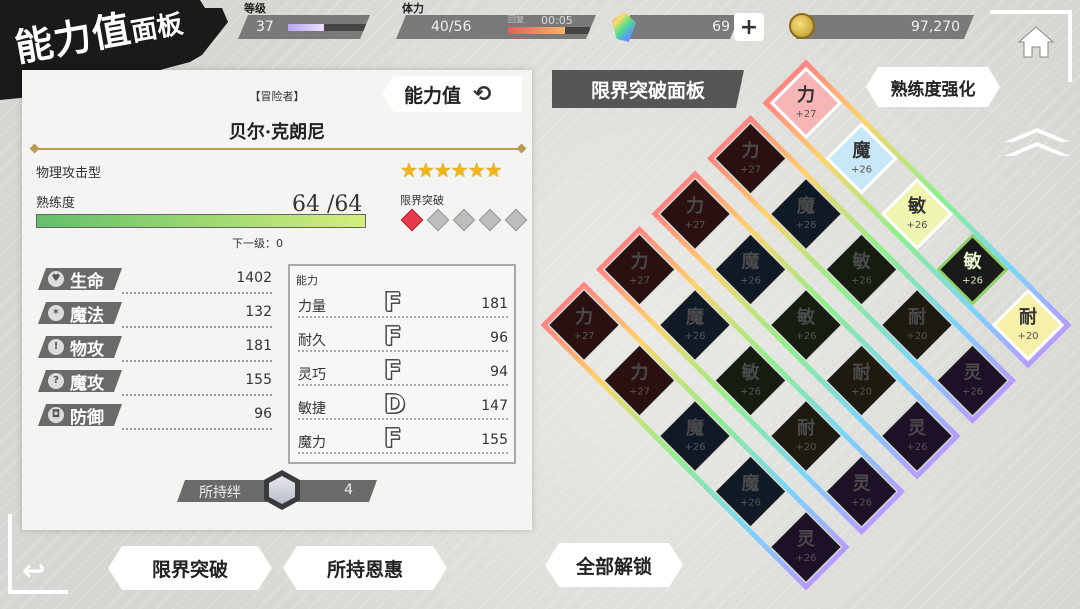 The image size is (1080, 609). I want to click on grid-cell-unlocked: 魔 +26, so click(861, 158).